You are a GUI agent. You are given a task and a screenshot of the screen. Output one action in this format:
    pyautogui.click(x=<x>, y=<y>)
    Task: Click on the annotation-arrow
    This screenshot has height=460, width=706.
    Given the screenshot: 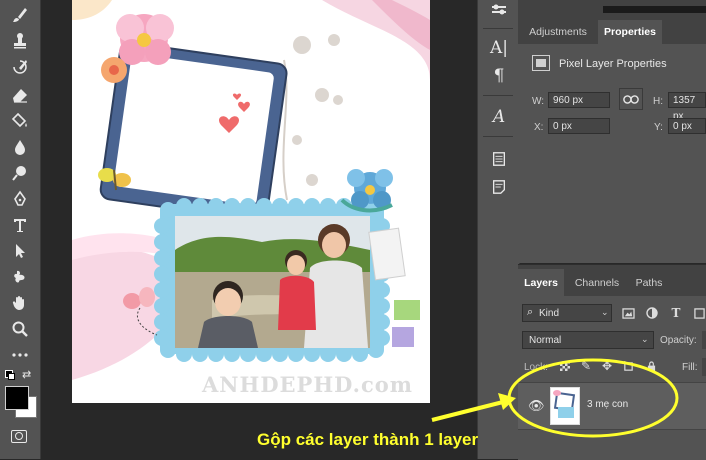 What is the action you would take?
    pyautogui.click(x=467, y=411)
    